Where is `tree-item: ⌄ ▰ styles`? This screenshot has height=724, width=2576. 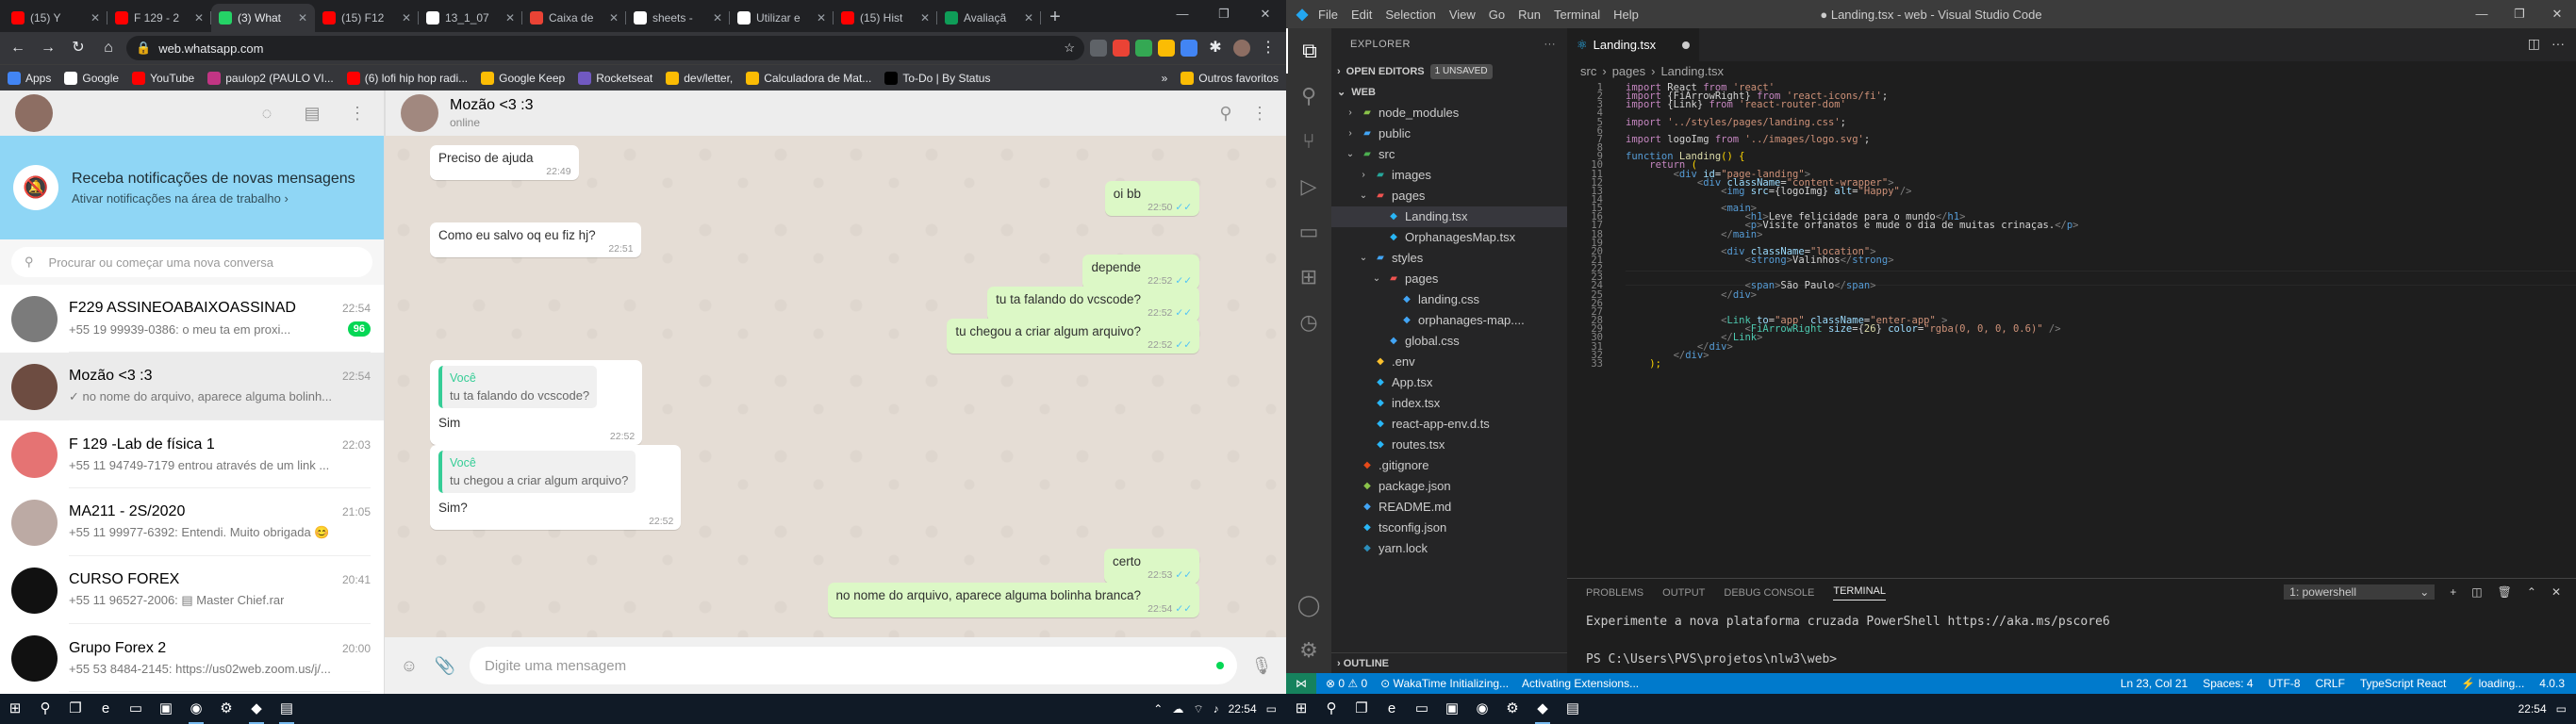 tree-item: ⌄ ▰ styles is located at coordinates (1449, 258).